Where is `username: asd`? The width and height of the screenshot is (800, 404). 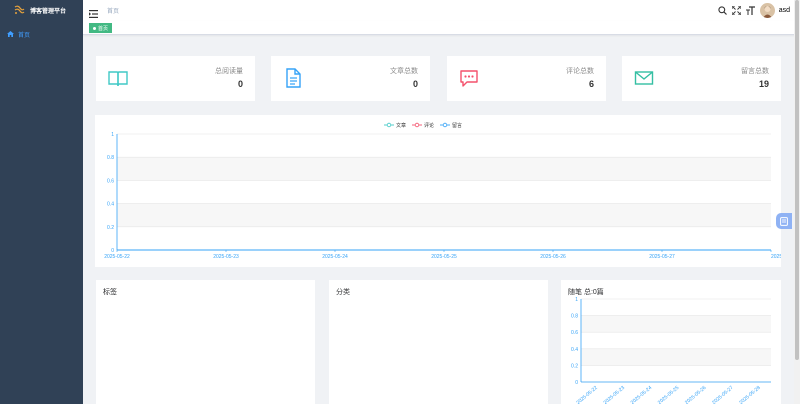
username: asd is located at coordinates (784, 10).